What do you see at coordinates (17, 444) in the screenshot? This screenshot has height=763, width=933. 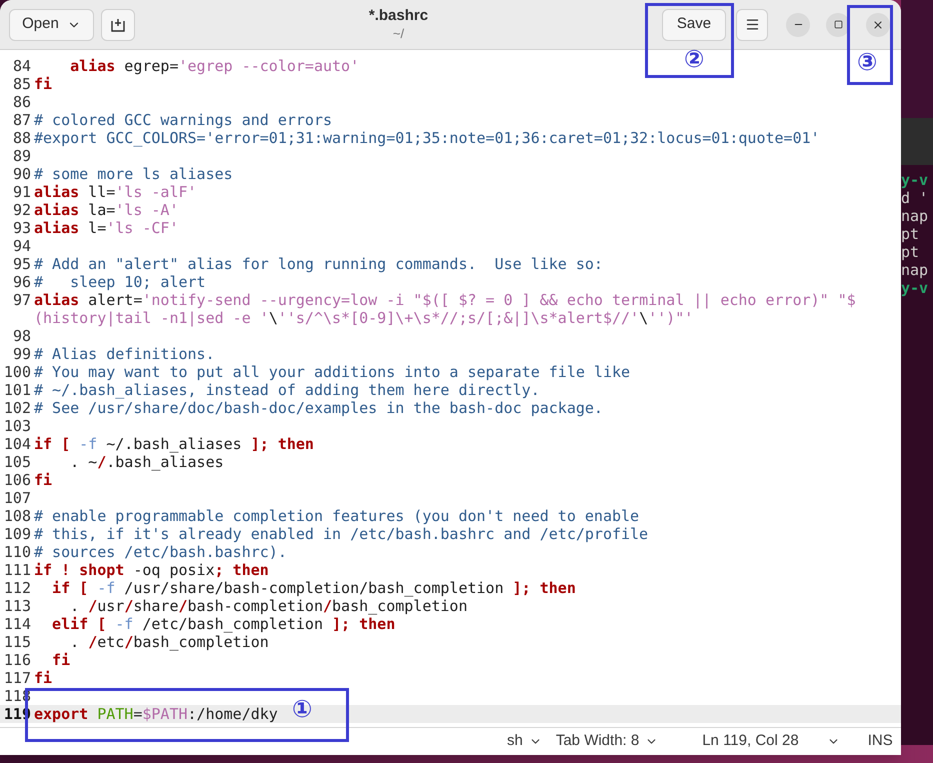 I see `line-number: 104` at bounding box center [17, 444].